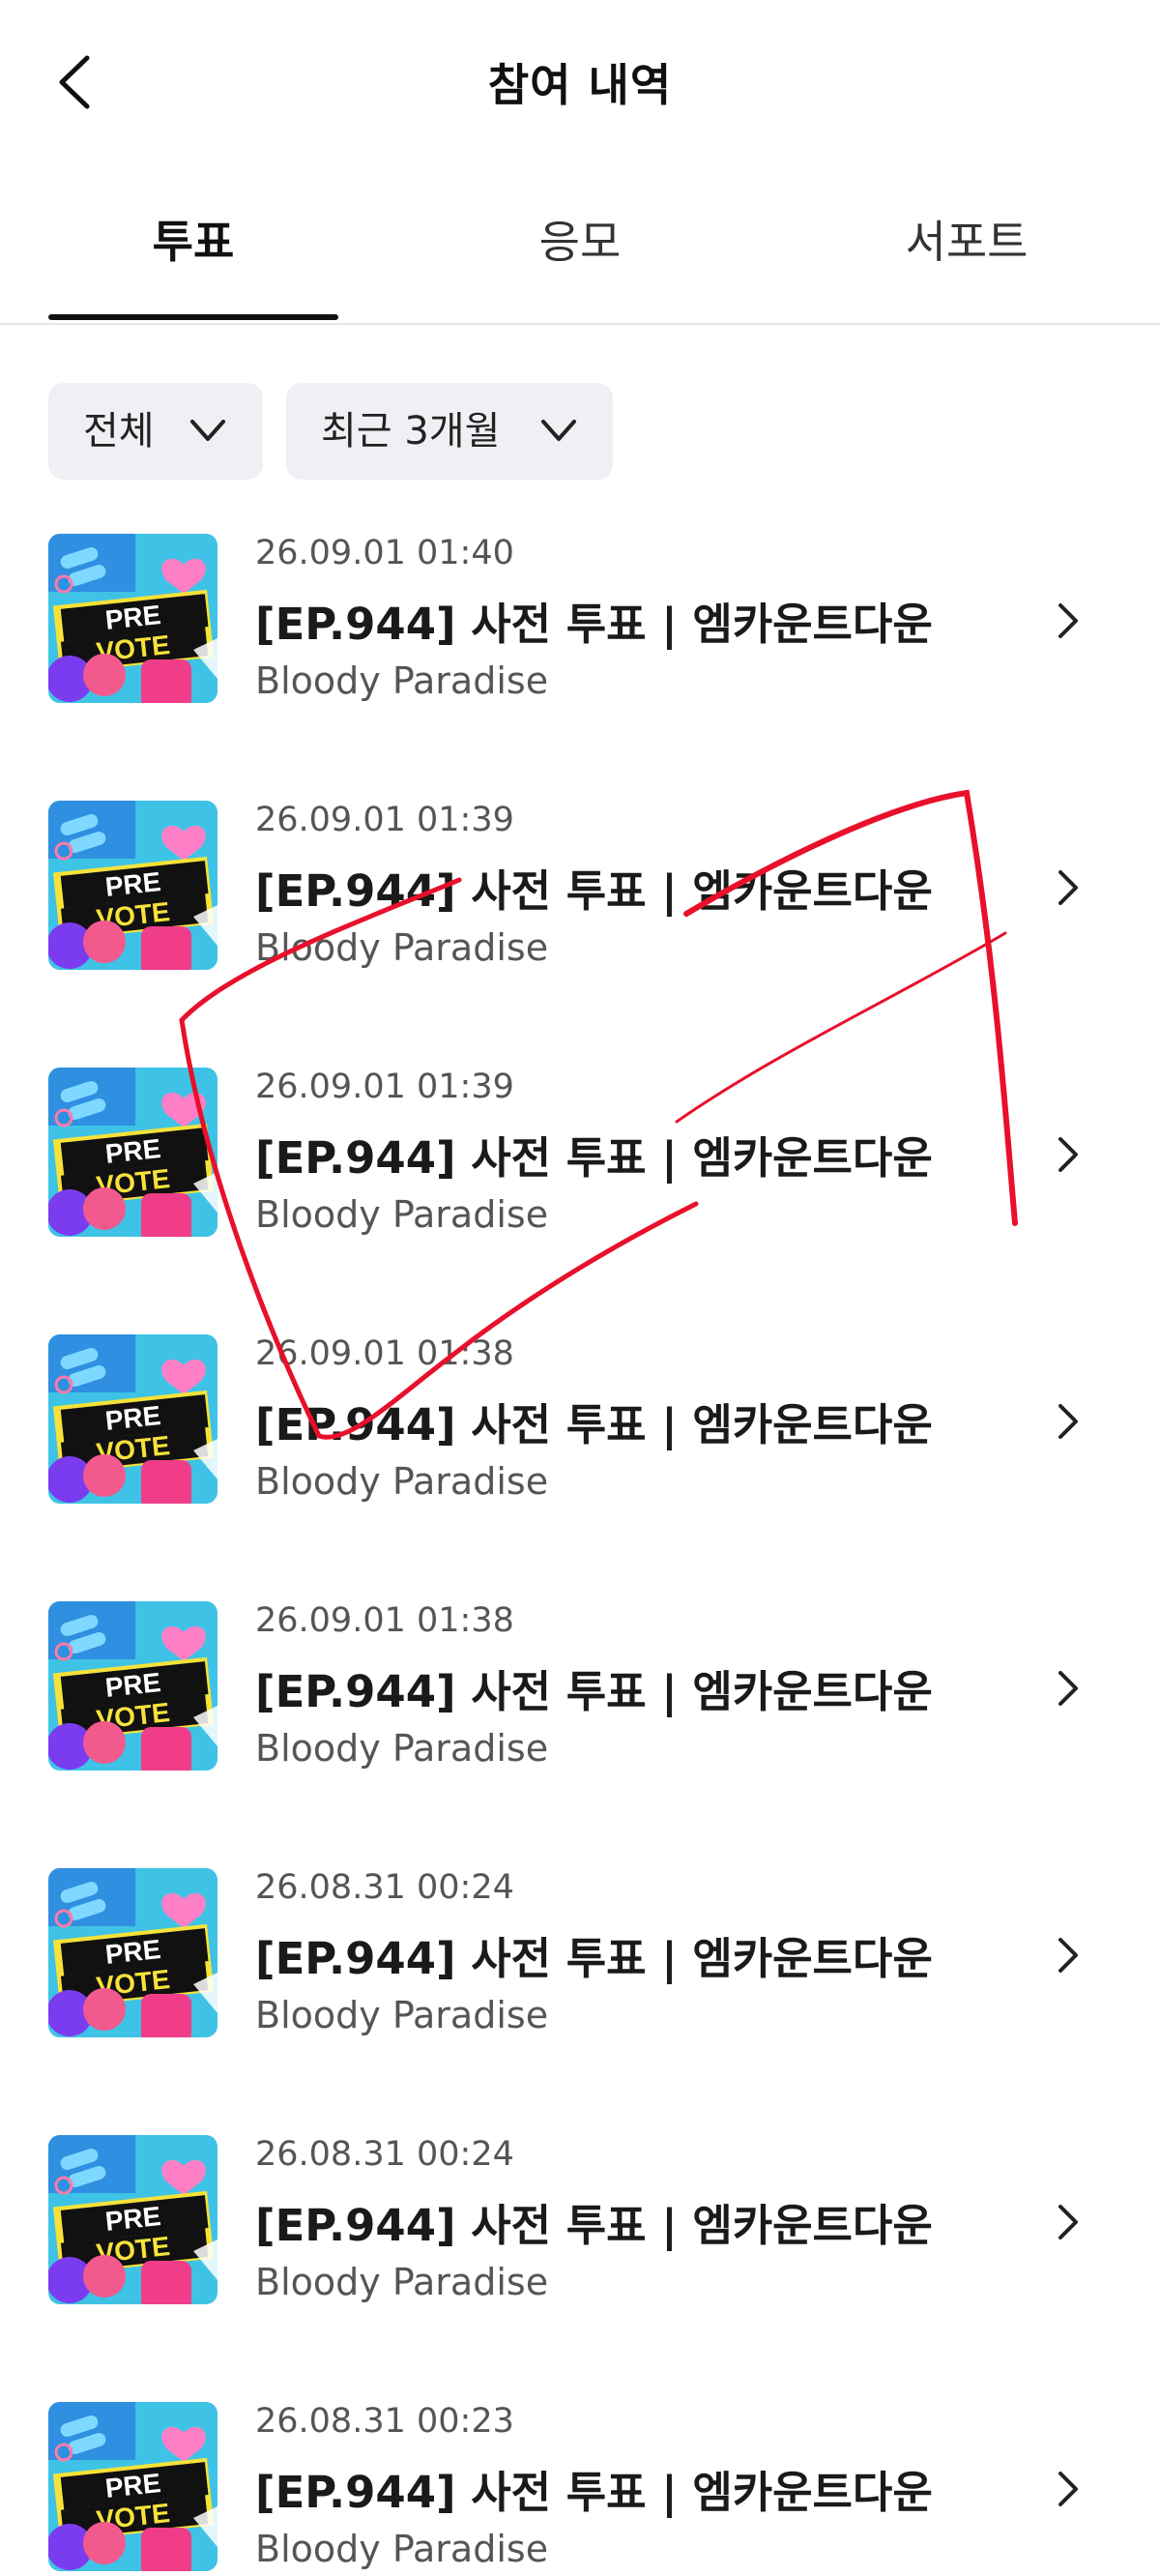 This screenshot has height=2576, width=1160. I want to click on item-date: 26.08.31 00:23, so click(384, 2421).